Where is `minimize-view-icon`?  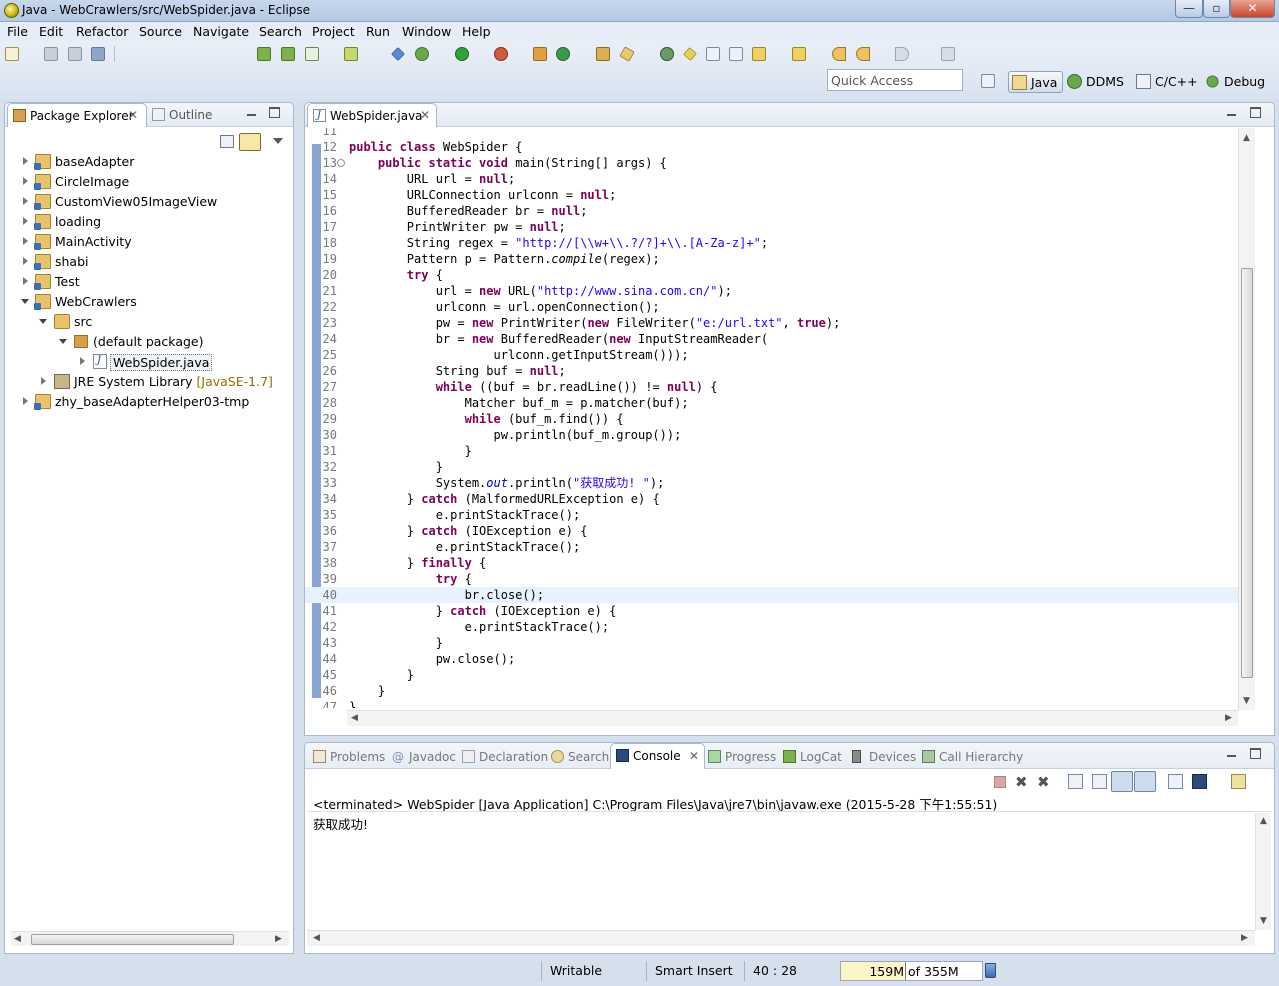
minimize-view-icon is located at coordinates (251, 112).